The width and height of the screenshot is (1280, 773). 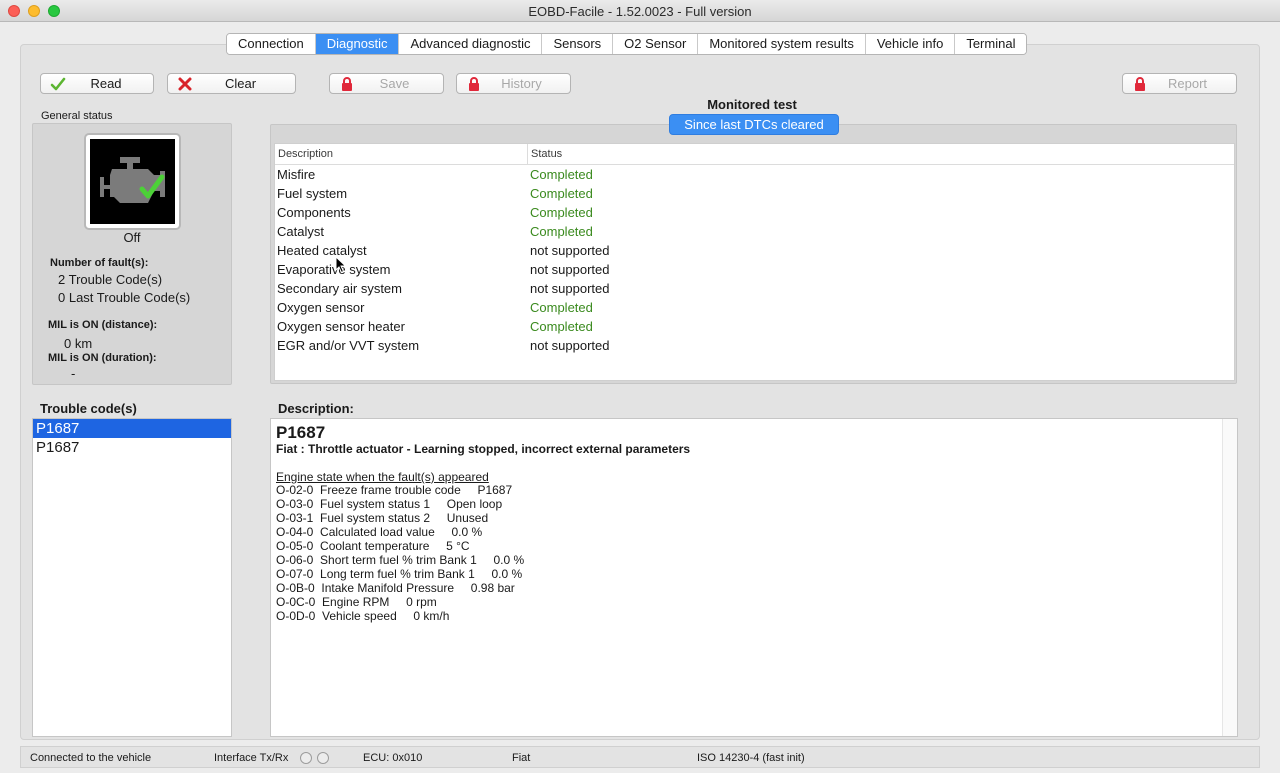 I want to click on description-code: P1687, so click(x=301, y=432).